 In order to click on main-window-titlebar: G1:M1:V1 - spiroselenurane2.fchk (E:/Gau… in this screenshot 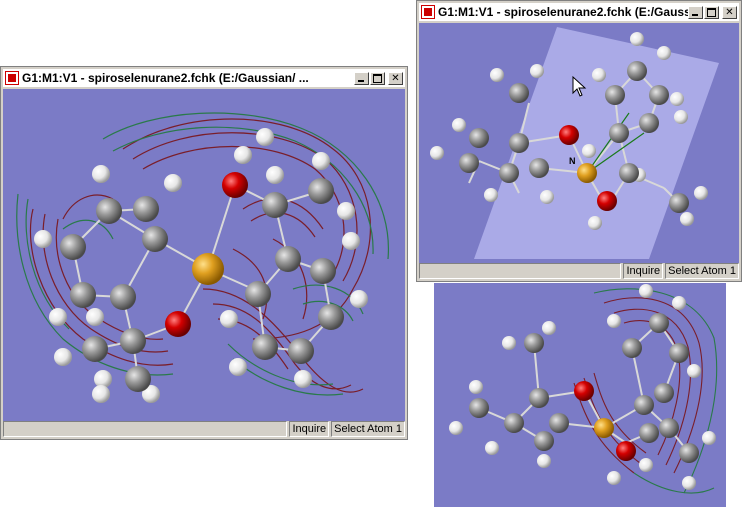, I will do `click(204, 78)`.